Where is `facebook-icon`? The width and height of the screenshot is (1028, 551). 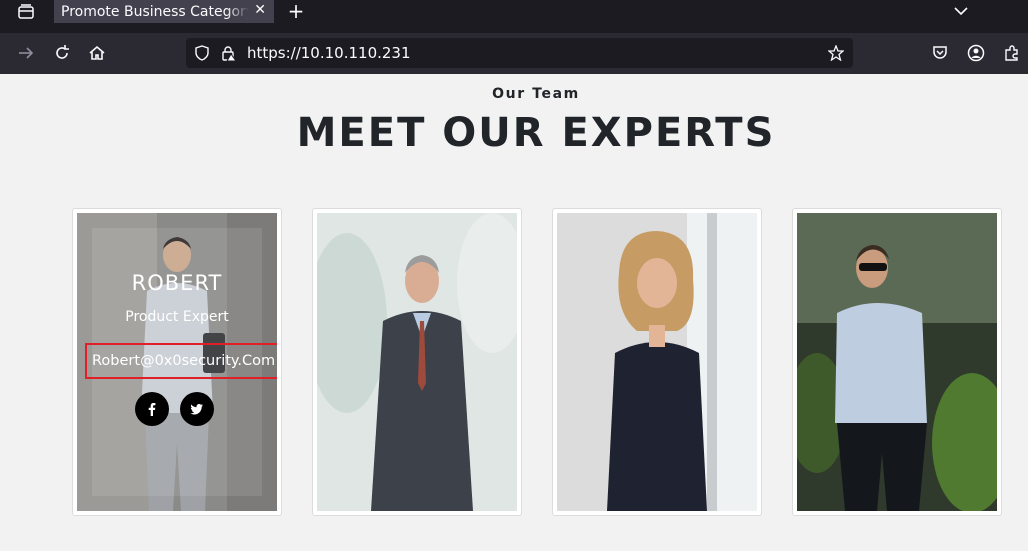 facebook-icon is located at coordinates (152, 409).